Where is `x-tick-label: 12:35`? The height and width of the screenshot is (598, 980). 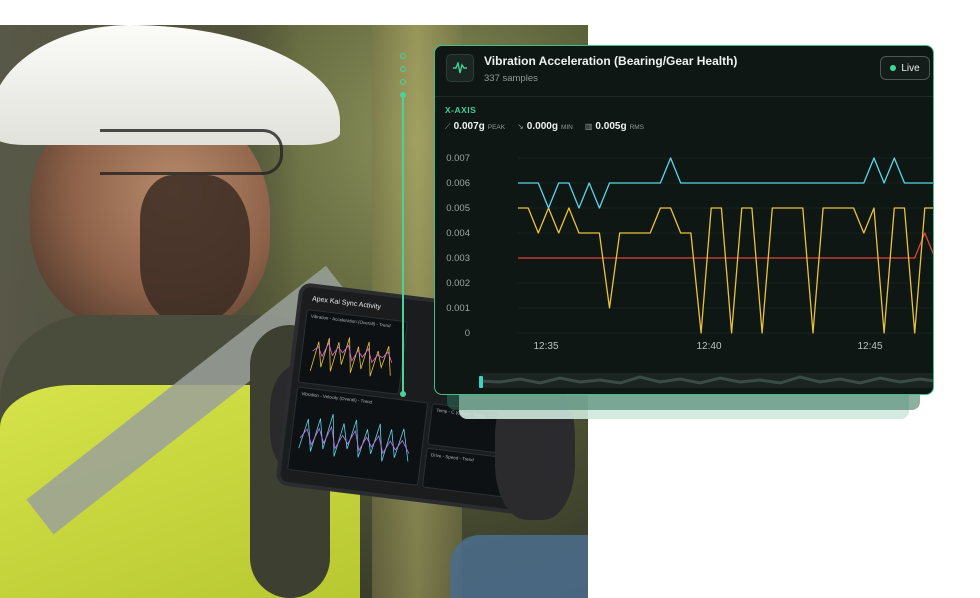
x-tick-label: 12:35 is located at coordinates (545, 346).